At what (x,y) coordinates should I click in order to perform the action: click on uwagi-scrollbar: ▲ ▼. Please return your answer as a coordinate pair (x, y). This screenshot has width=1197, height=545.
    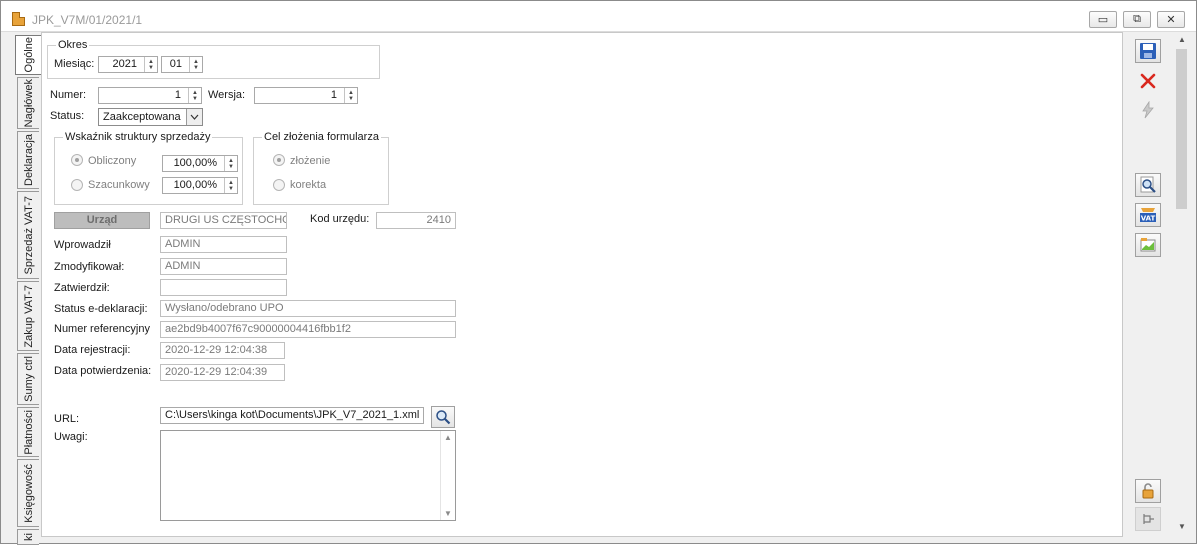
    Looking at the image, I should click on (447, 475).